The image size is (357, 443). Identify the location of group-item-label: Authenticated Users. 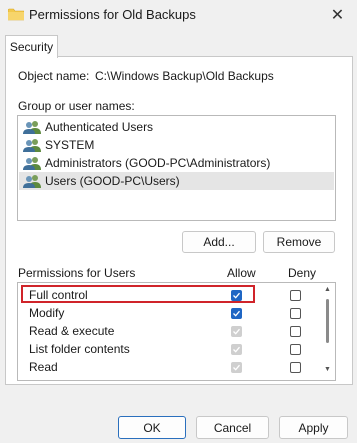
(99, 127).